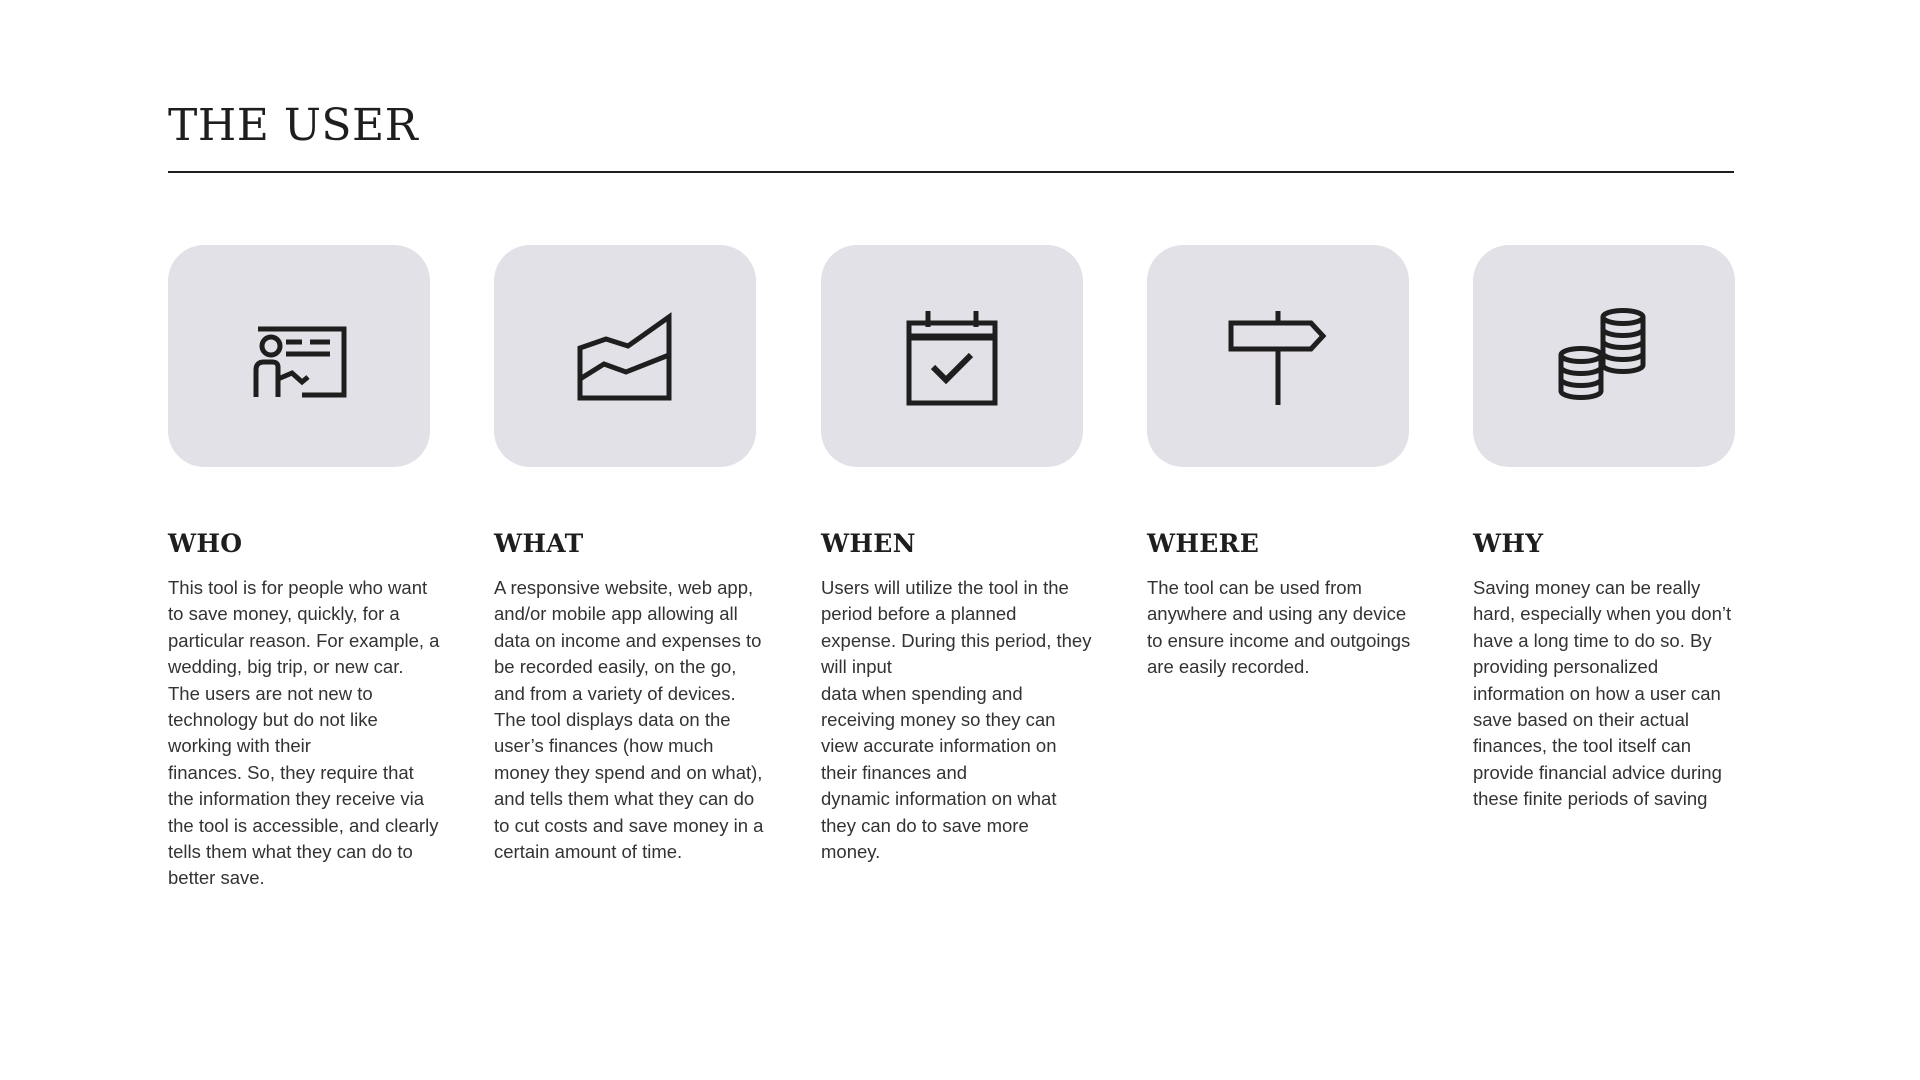 The width and height of the screenshot is (1920, 1080). What do you see at coordinates (293, 125) in the screenshot?
I see `page-title: THE USER` at bounding box center [293, 125].